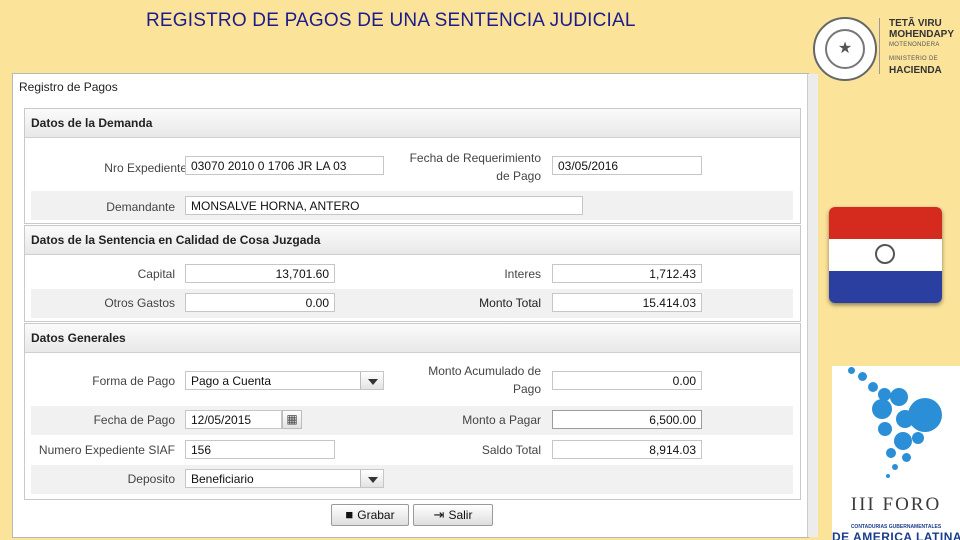 Image resolution: width=960 pixels, height=540 pixels. I want to click on logo-line-4: MINISTERIO DE, so click(913, 59).